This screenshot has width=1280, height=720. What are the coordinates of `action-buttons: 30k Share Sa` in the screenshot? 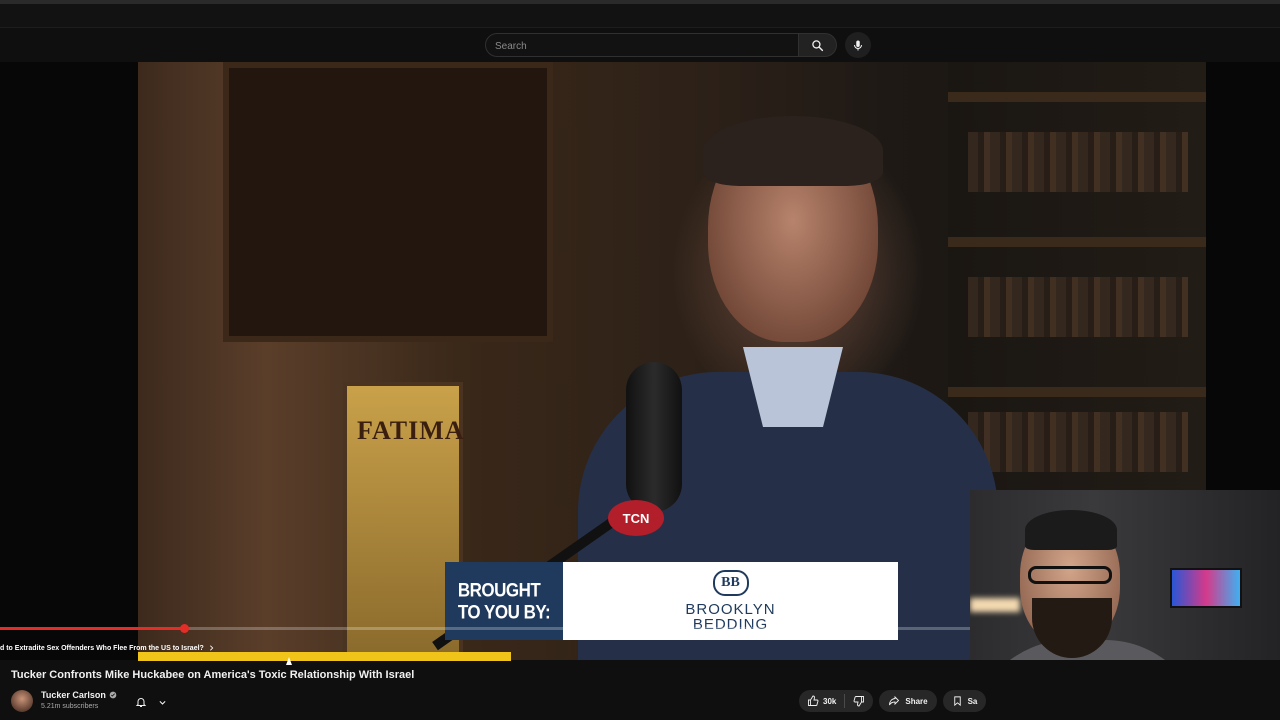 It's located at (893, 701).